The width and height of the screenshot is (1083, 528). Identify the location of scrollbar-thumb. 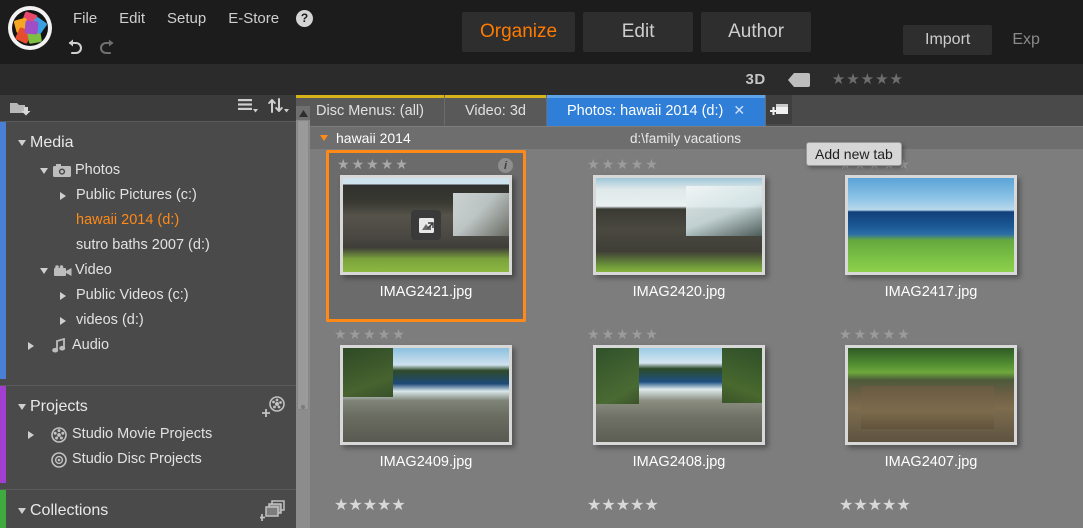
(303, 265).